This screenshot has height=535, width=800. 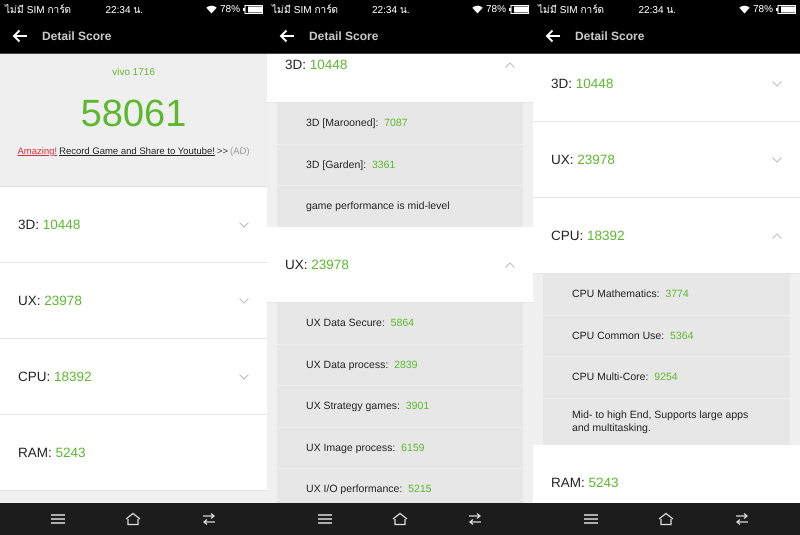 What do you see at coordinates (625, 377) in the screenshot?
I see `detail-score: CPU Multi-Core: 9254` at bounding box center [625, 377].